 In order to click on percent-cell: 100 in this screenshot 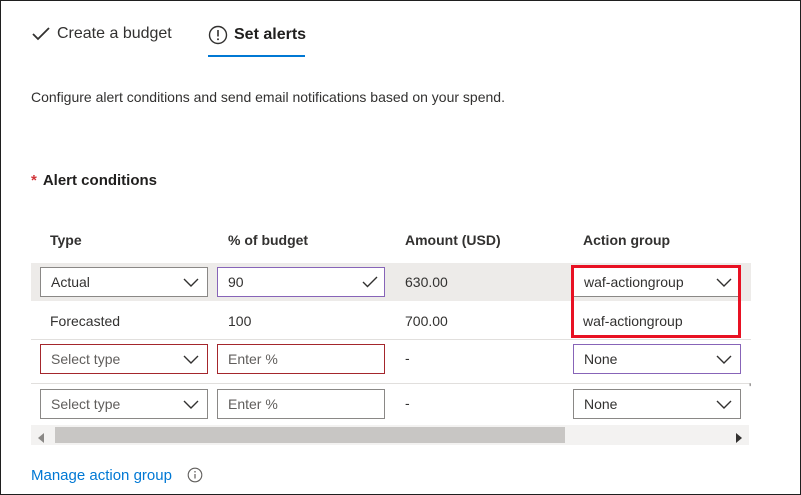, I will do `click(240, 321)`.